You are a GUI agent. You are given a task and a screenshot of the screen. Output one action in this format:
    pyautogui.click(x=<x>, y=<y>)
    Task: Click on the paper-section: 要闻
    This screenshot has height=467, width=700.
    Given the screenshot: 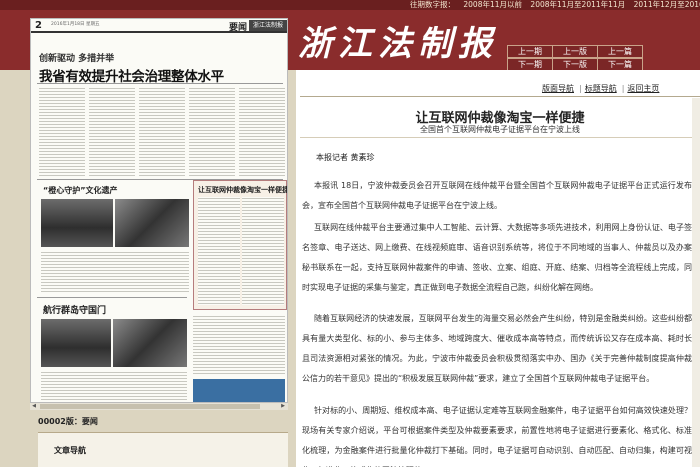 What is the action you would take?
    pyautogui.click(x=238, y=28)
    